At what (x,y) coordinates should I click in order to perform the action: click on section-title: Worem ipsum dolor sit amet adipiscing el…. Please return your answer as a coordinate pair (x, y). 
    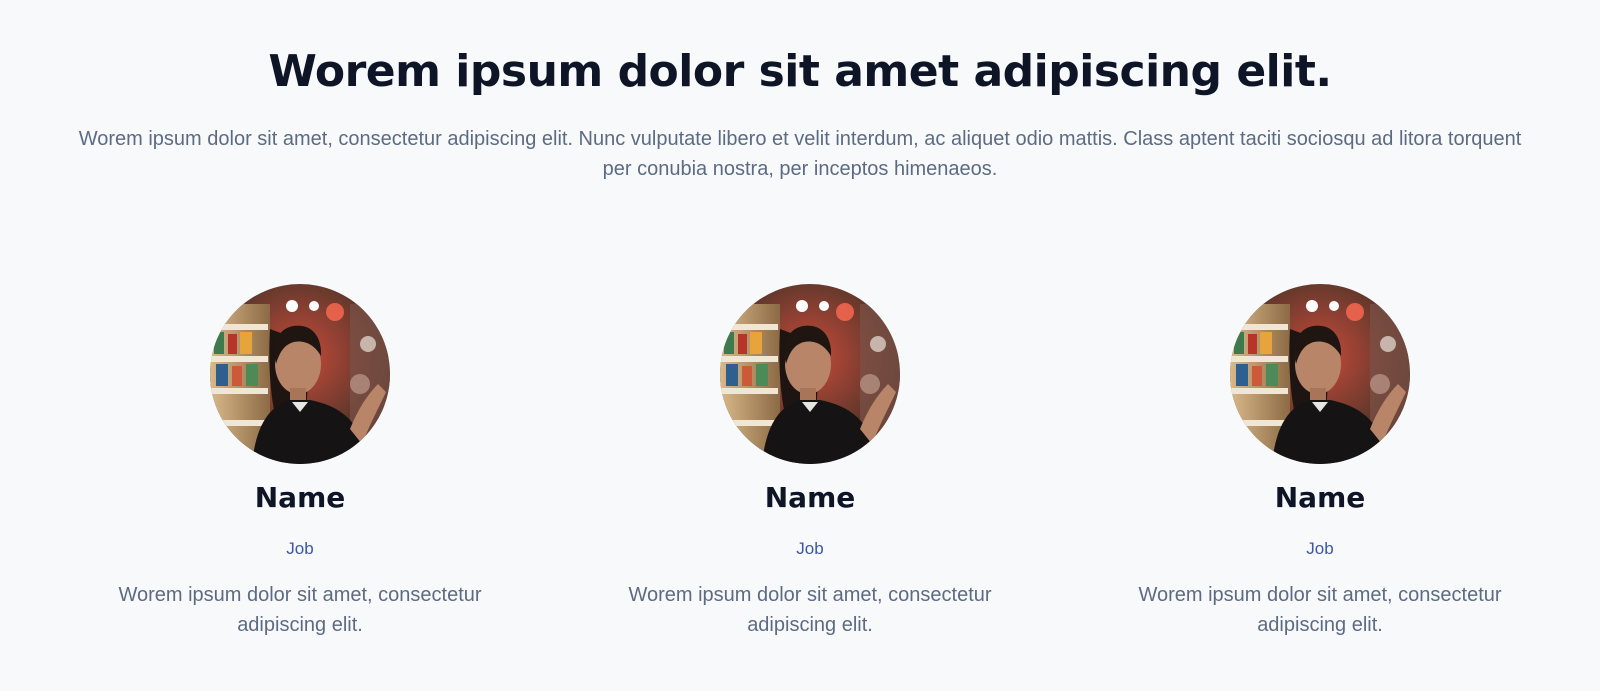
    Looking at the image, I should click on (800, 71).